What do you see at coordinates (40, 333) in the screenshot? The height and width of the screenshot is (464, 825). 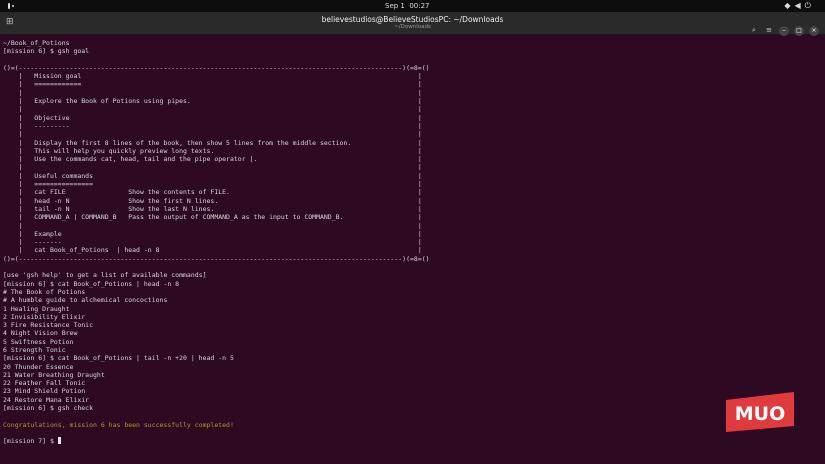 I see `terminal-line: 4 Night Vision Brew` at bounding box center [40, 333].